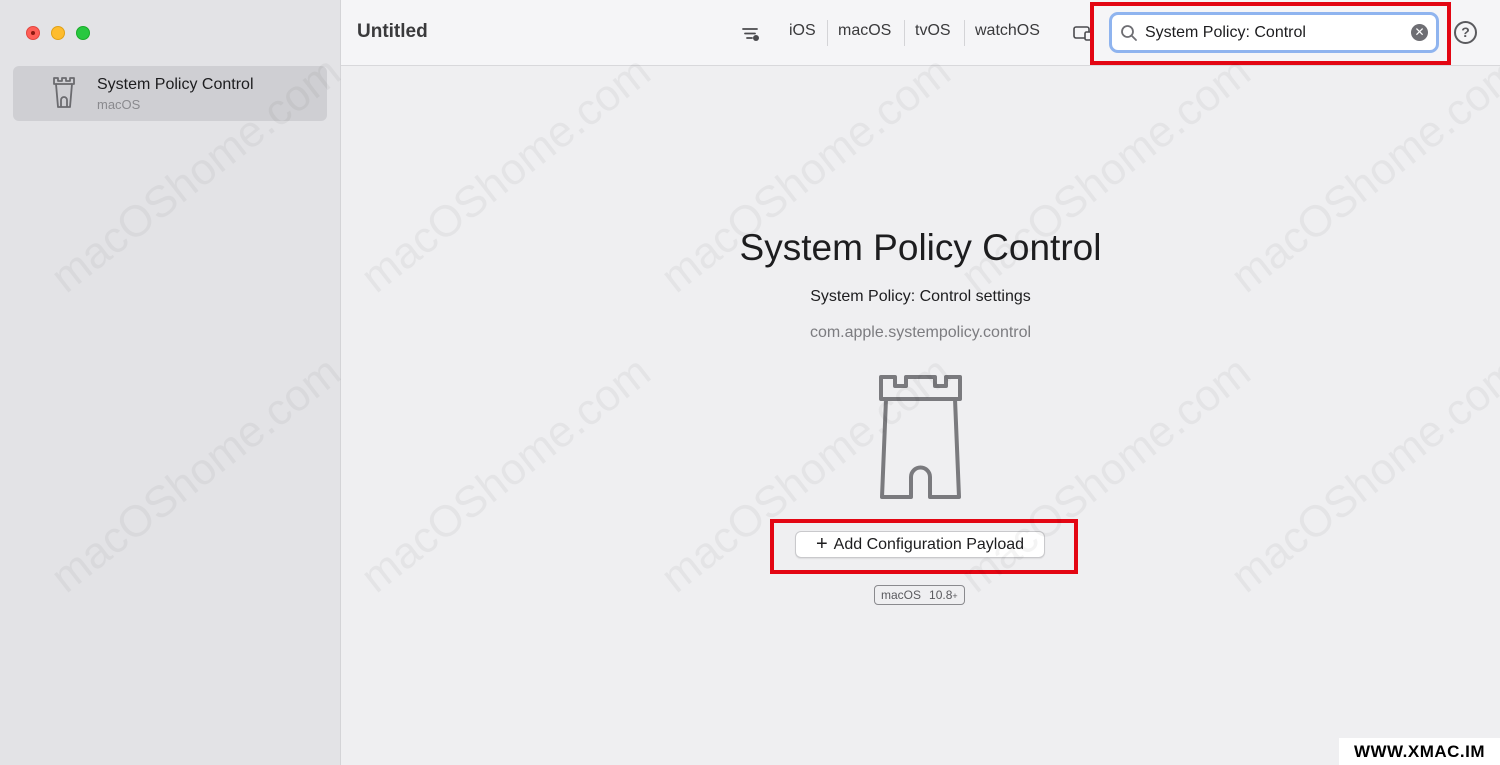  Describe the element at coordinates (1419, 32) in the screenshot. I see `clear-search-icon: ✕` at that location.